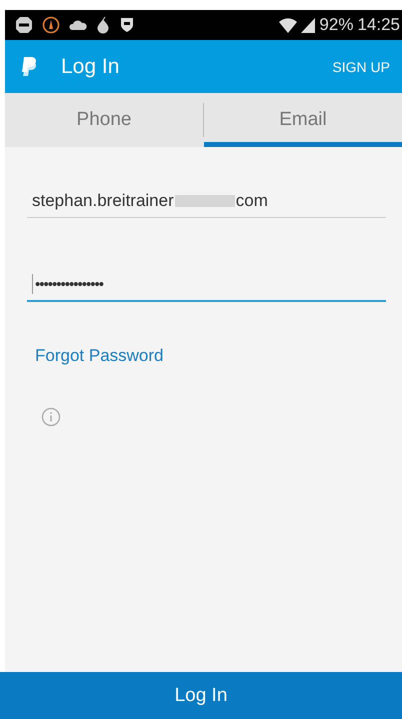  What do you see at coordinates (206, 204) in the screenshot?
I see `email-field: stephan.breitrainer com` at bounding box center [206, 204].